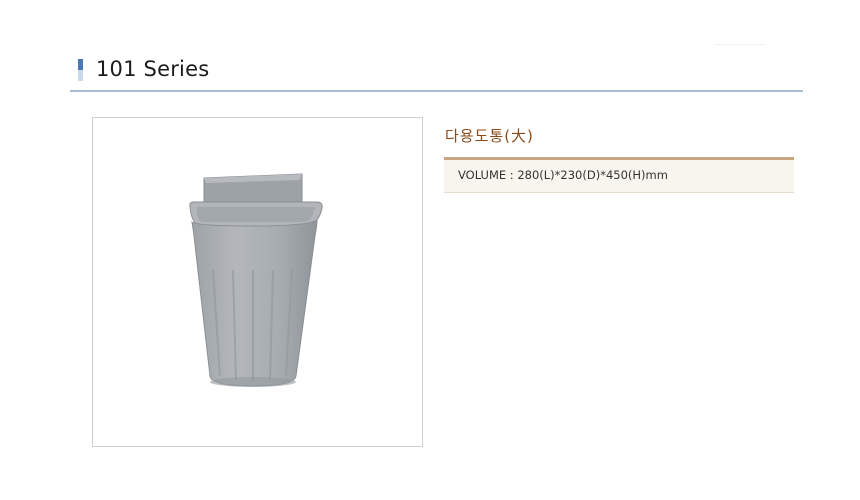  I want to click on product-name: 다용도통(大), so click(489, 136).